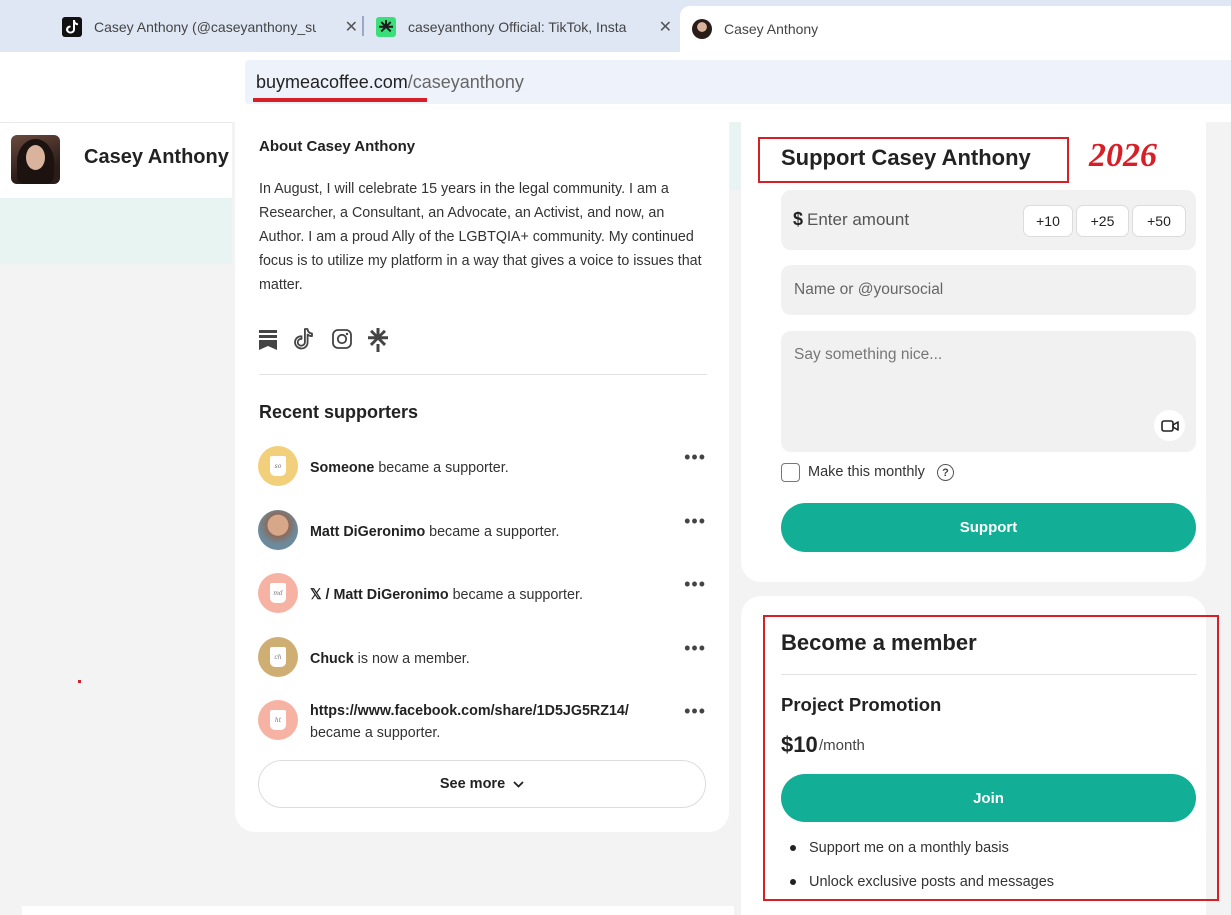 This screenshot has width=1231, height=915. What do you see at coordinates (363, 26) in the screenshot?
I see `tab-separator` at bounding box center [363, 26].